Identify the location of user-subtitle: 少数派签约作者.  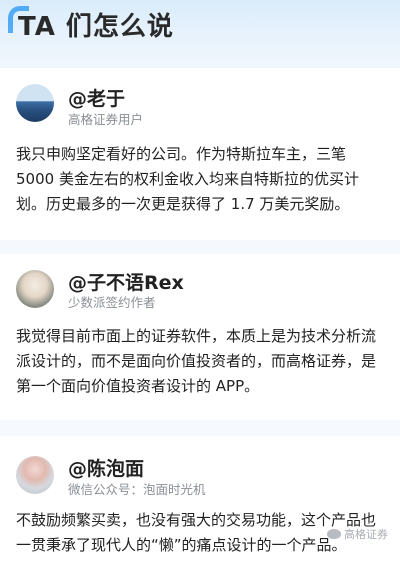
(112, 302).